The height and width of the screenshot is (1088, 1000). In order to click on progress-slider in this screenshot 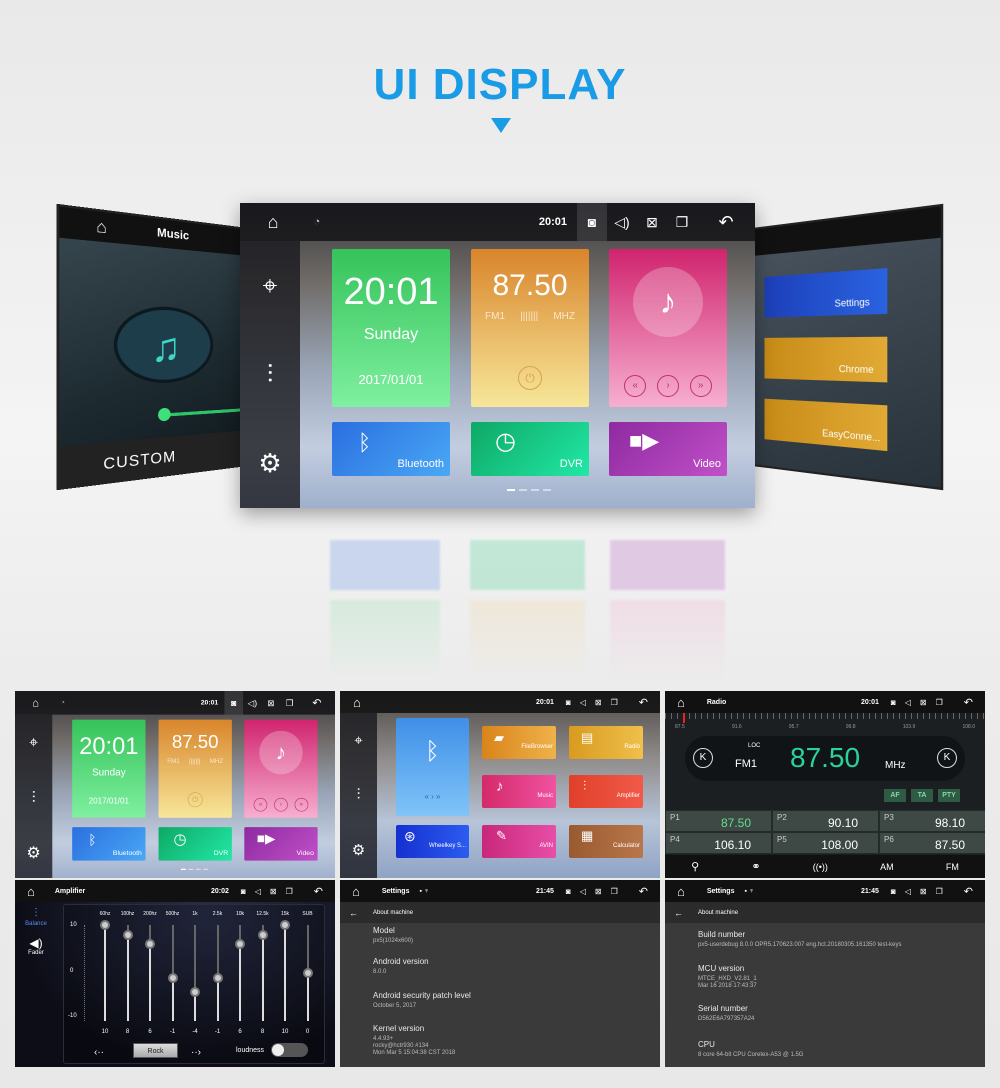, I will do `click(164, 414)`.